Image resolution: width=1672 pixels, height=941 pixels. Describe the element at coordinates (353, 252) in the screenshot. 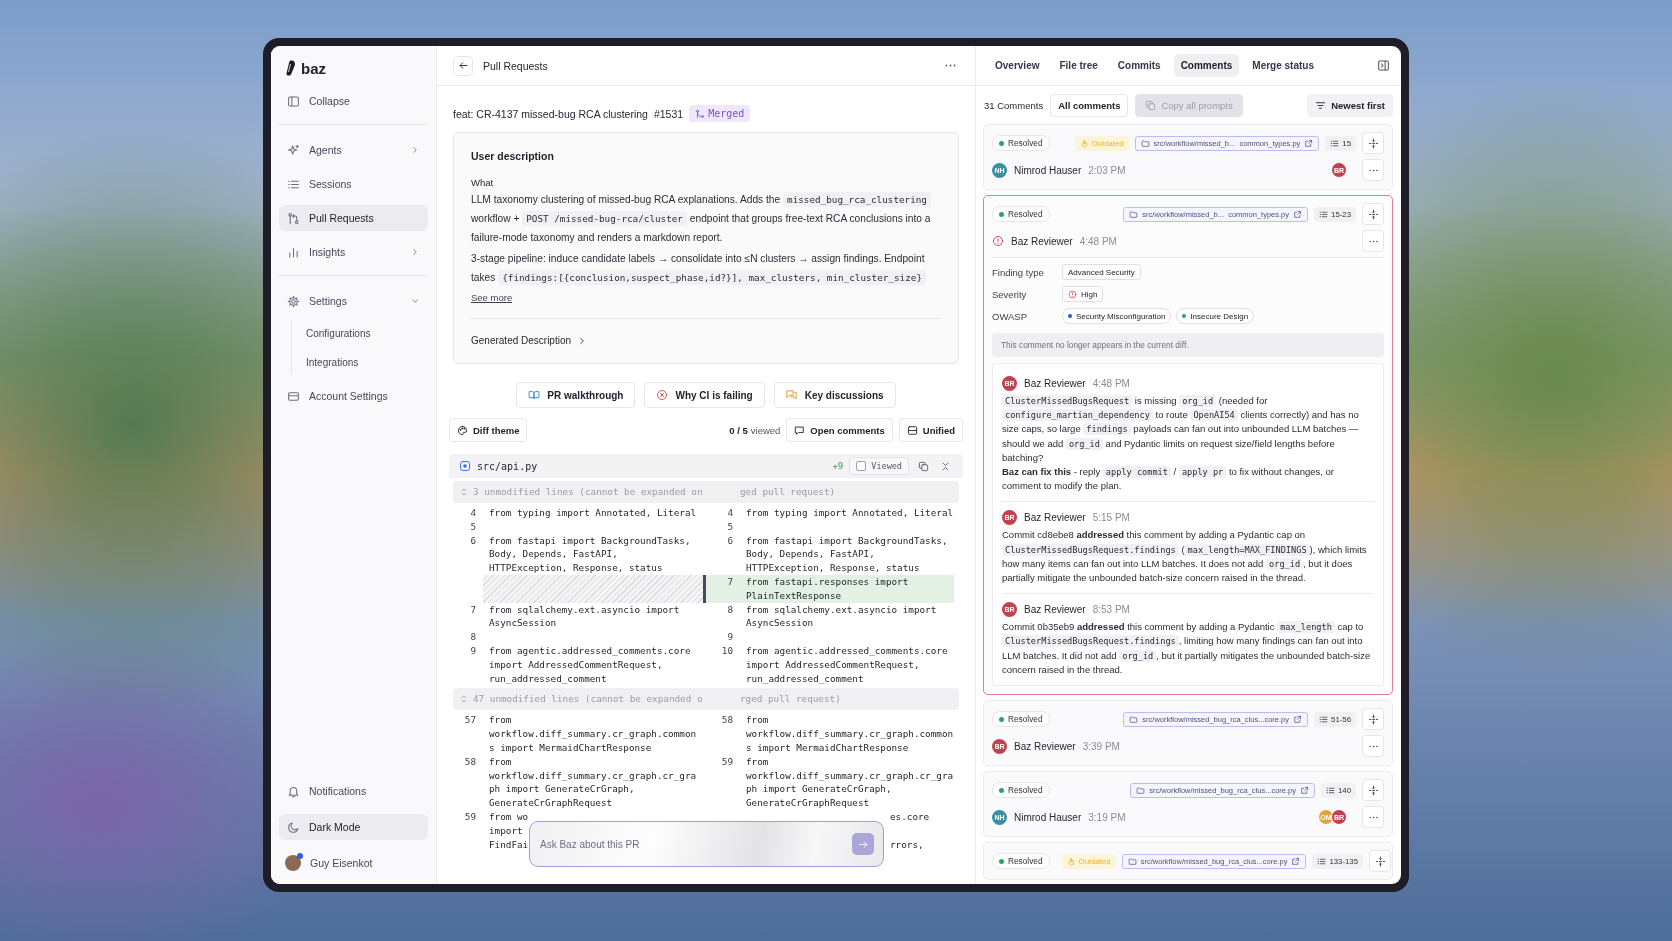

I see `nav-item: Insights` at that location.